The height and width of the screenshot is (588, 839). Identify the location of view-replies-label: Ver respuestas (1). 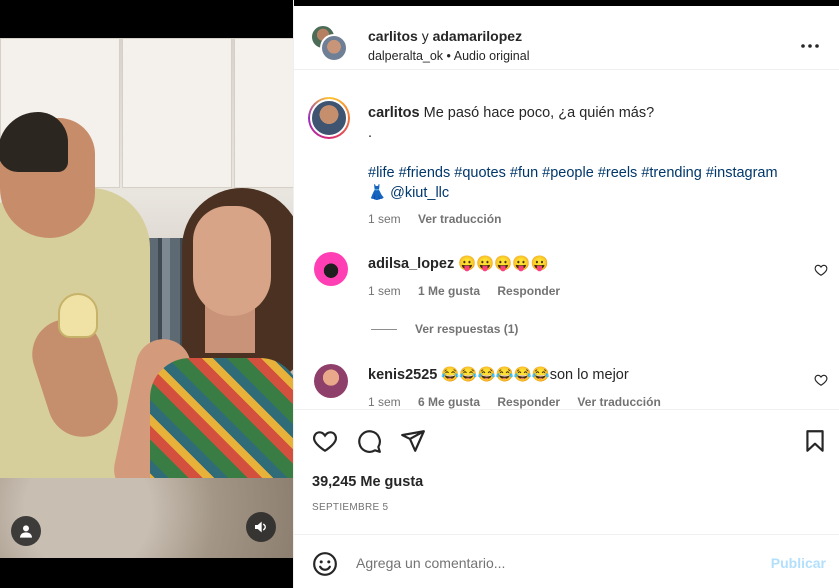
(467, 329).